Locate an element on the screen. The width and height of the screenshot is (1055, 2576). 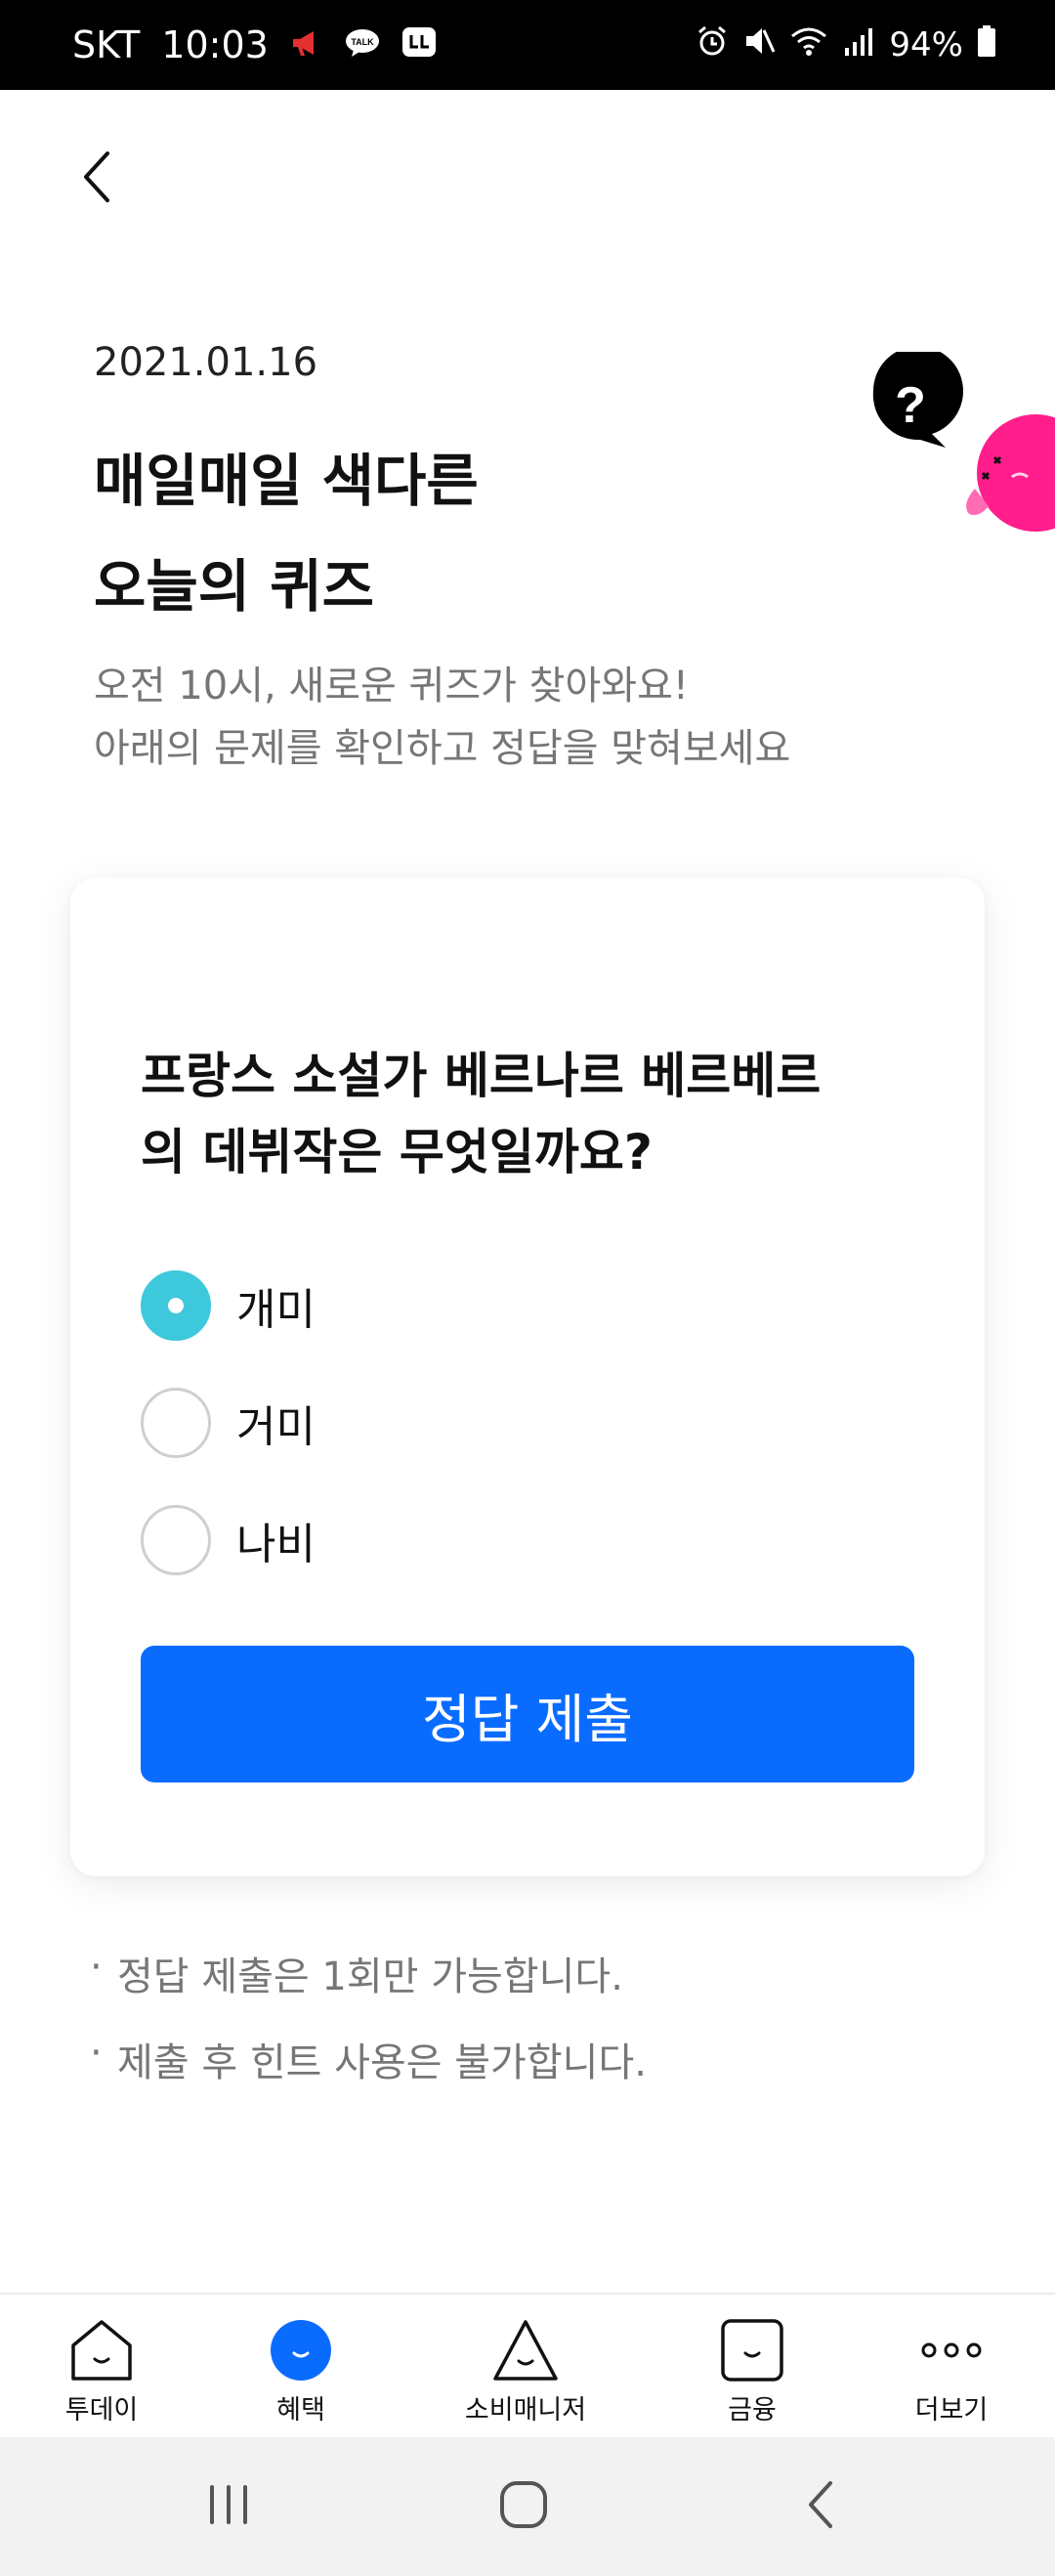
system-navigation-bar is located at coordinates (527, 2507).